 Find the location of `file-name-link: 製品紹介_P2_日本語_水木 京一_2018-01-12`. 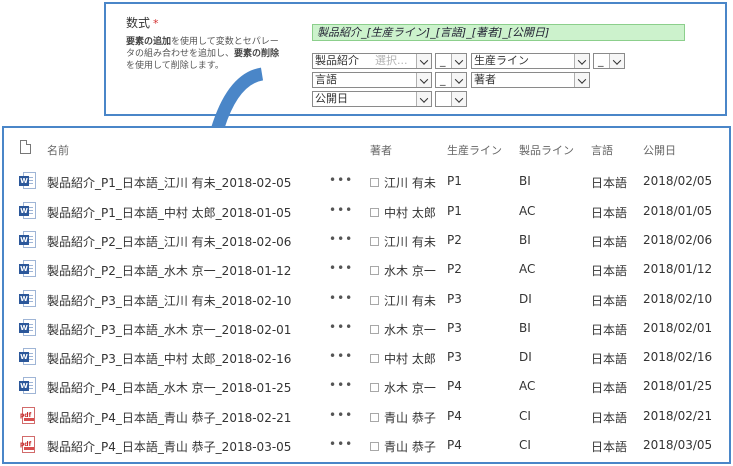

file-name-link: 製品紹介_P2_日本語_水木 京一_2018-01-12 is located at coordinates (169, 270).